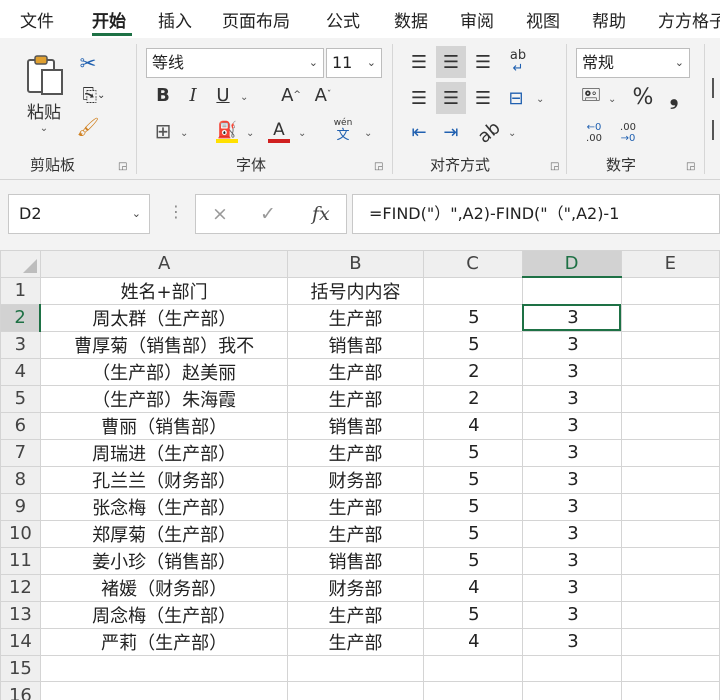 The image size is (720, 700). Describe the element at coordinates (20, 587) in the screenshot. I see `row-header: 12` at that location.